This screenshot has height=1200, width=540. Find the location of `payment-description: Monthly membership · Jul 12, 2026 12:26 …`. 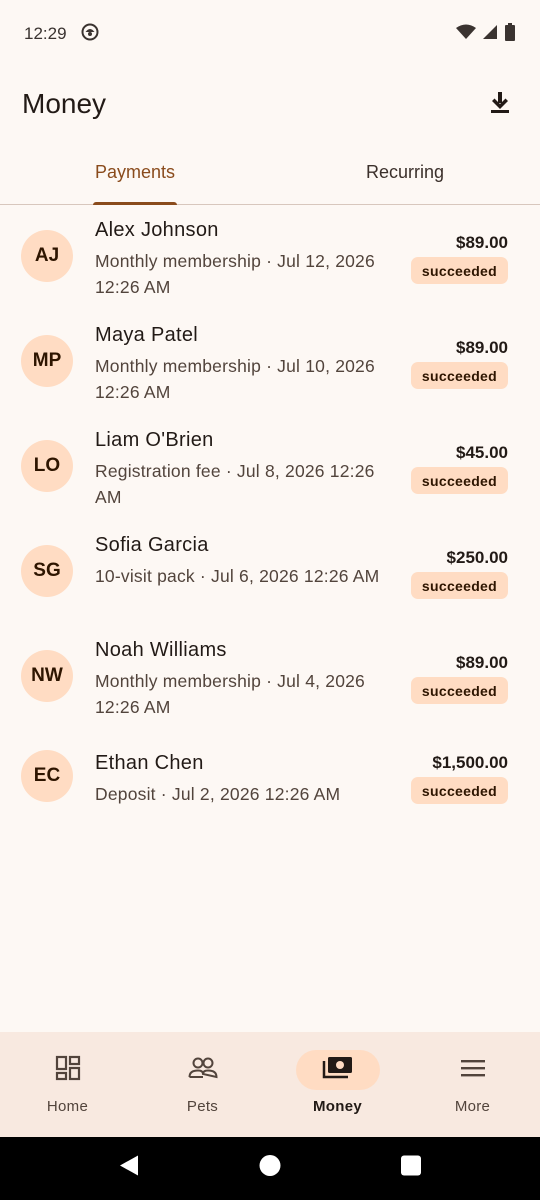

payment-description: Monthly membership · Jul 12, 2026 12:26 … is located at coordinates (235, 274).